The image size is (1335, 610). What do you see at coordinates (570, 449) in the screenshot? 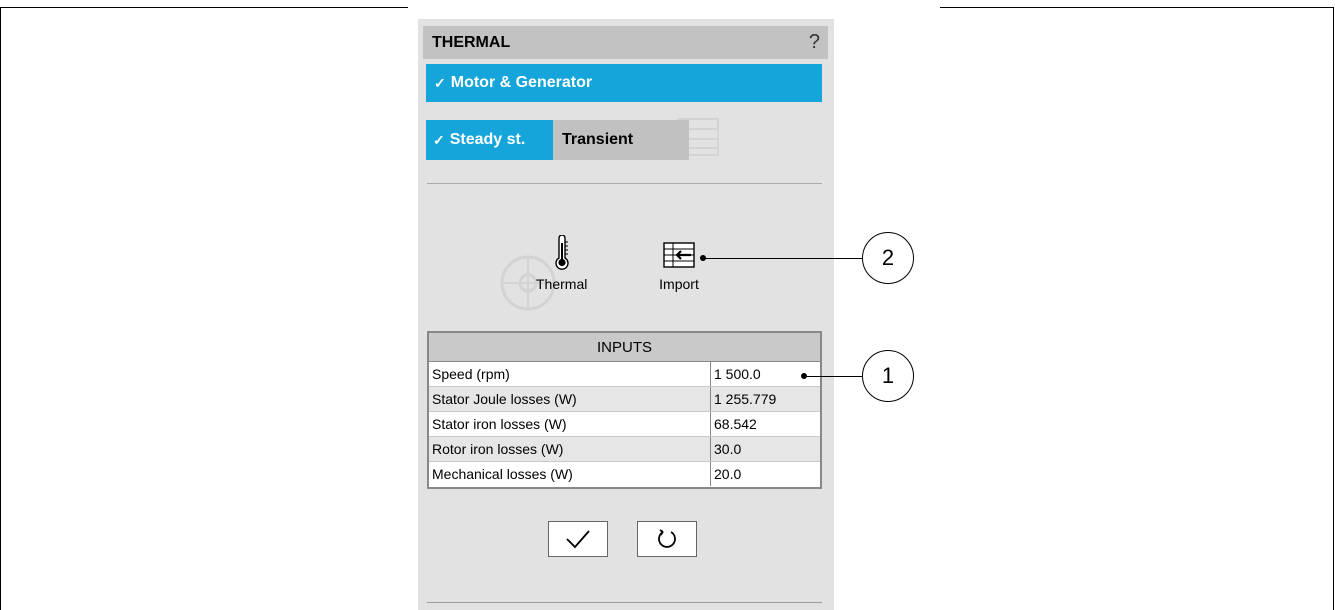
I see `input-label: Rotor iron losses (W)` at bounding box center [570, 449].